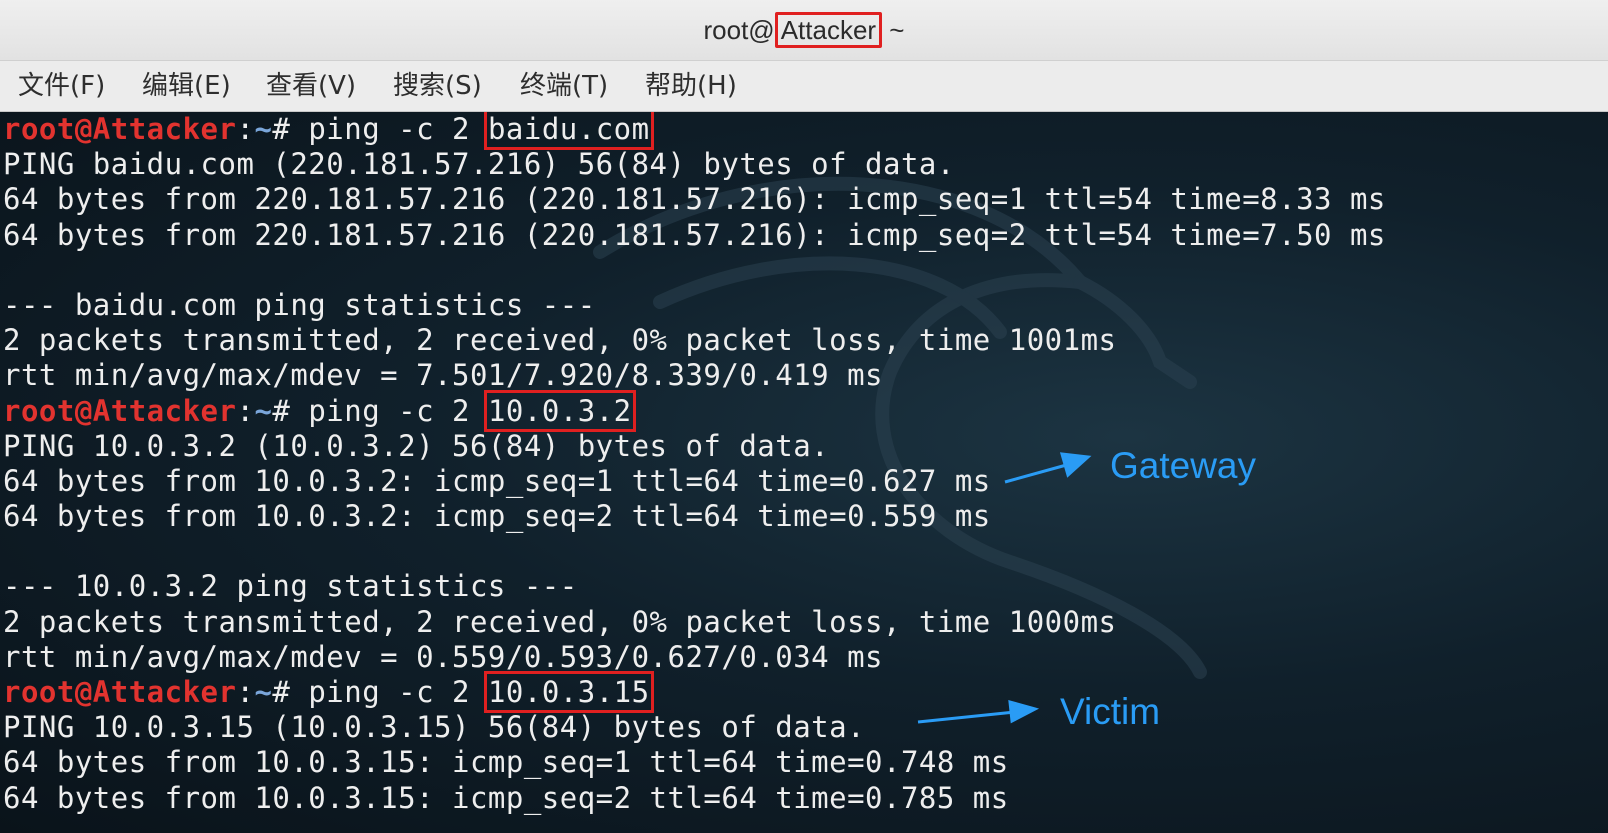 This screenshot has height=833, width=1608. I want to click on gateway-arrow, so click(1037, 473).